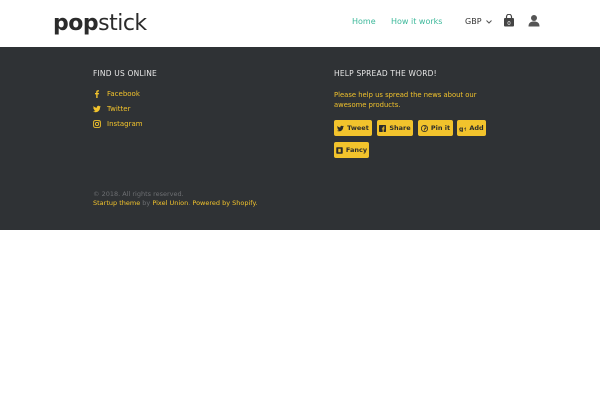 Image resolution: width=600 pixels, height=400 pixels. I want to click on pin-it-label: Pin it, so click(440, 128).